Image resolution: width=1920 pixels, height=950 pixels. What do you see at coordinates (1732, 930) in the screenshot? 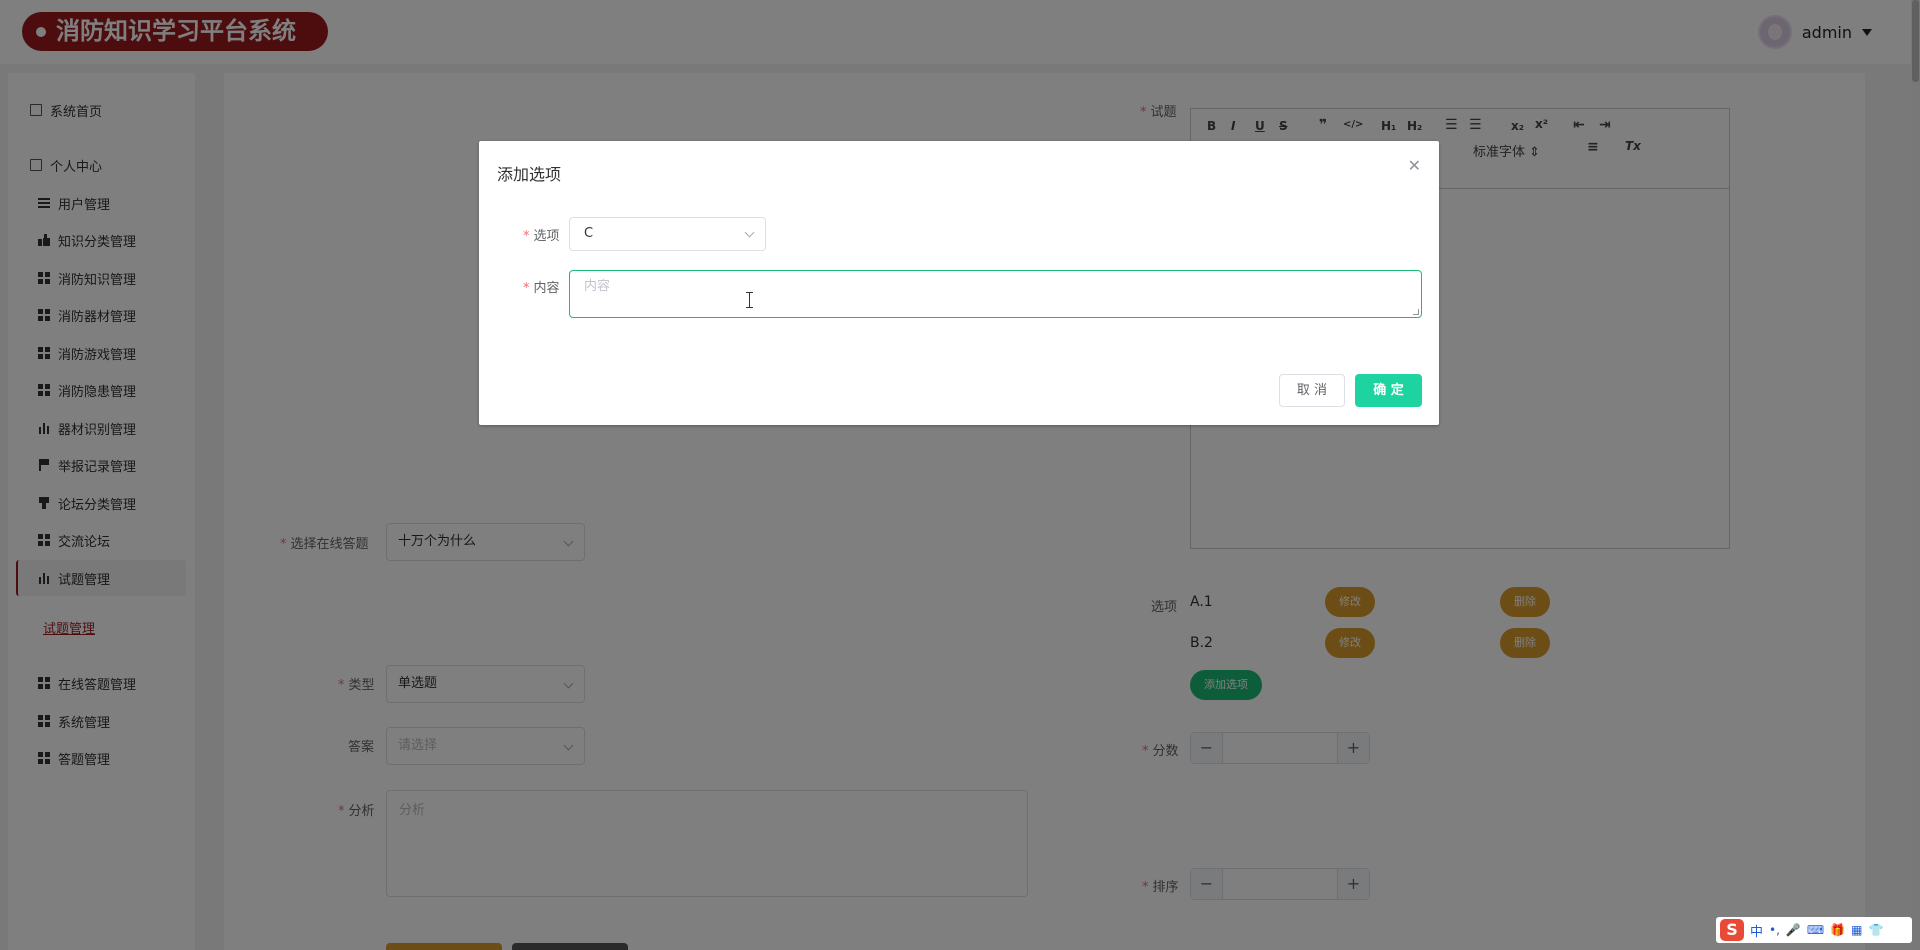
I see `sogou-logo-icon: S` at bounding box center [1732, 930].